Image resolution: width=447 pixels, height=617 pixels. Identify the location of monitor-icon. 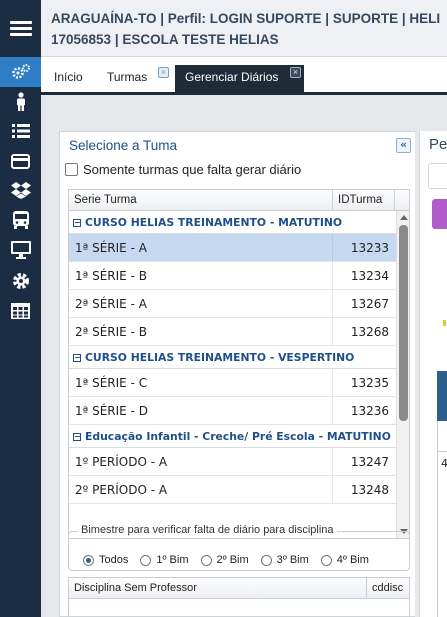
(20, 250).